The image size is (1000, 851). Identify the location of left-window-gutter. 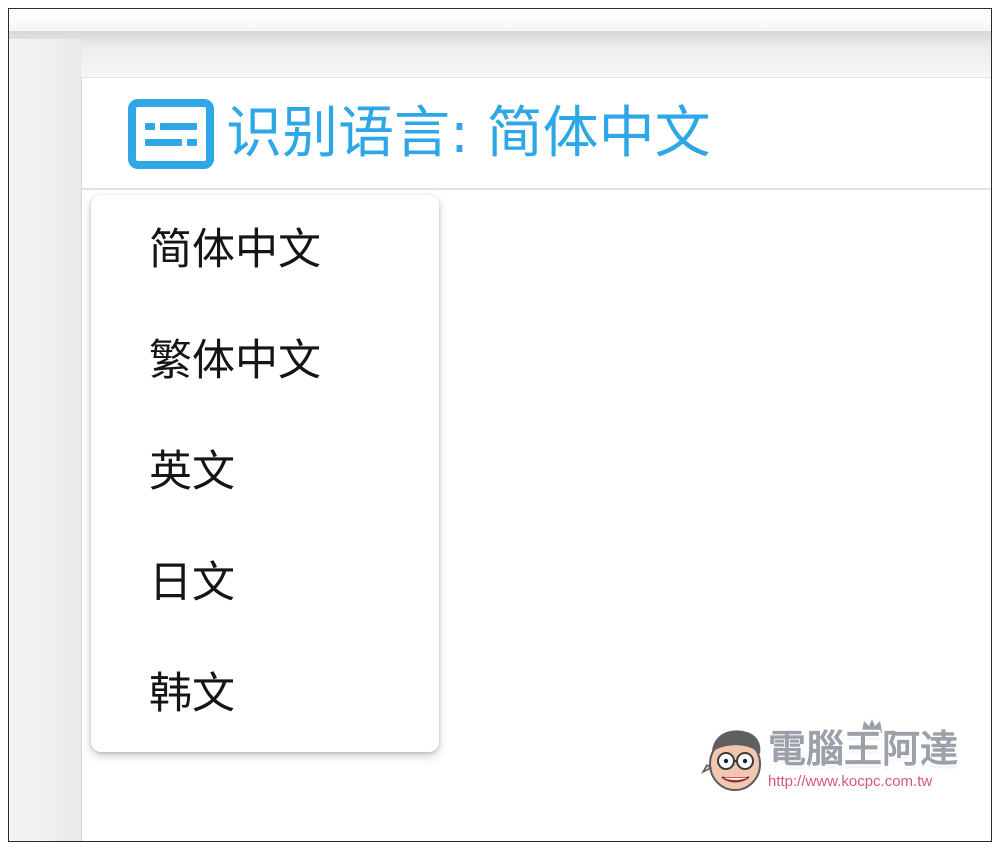
(45, 440).